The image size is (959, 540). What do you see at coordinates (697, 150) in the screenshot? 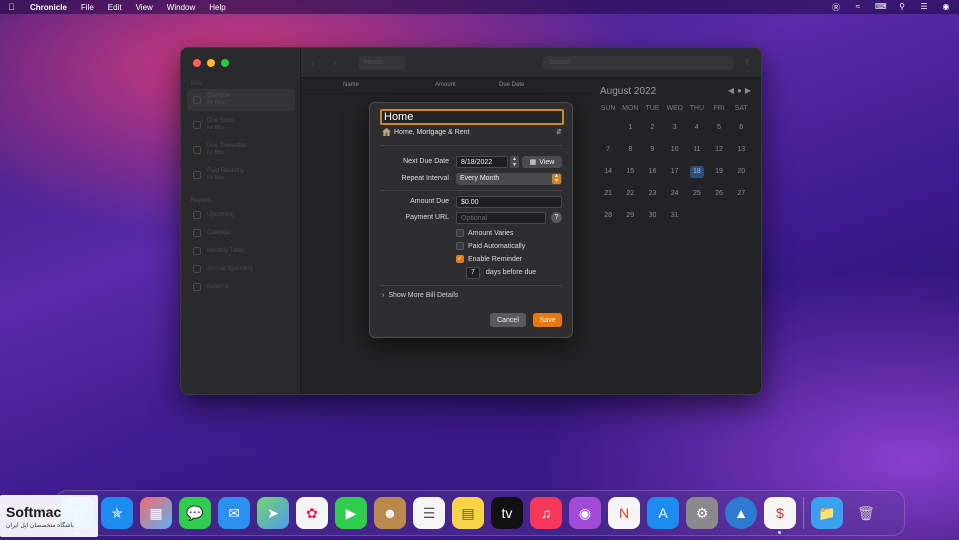
I see `calendar-day: 11` at bounding box center [697, 150].